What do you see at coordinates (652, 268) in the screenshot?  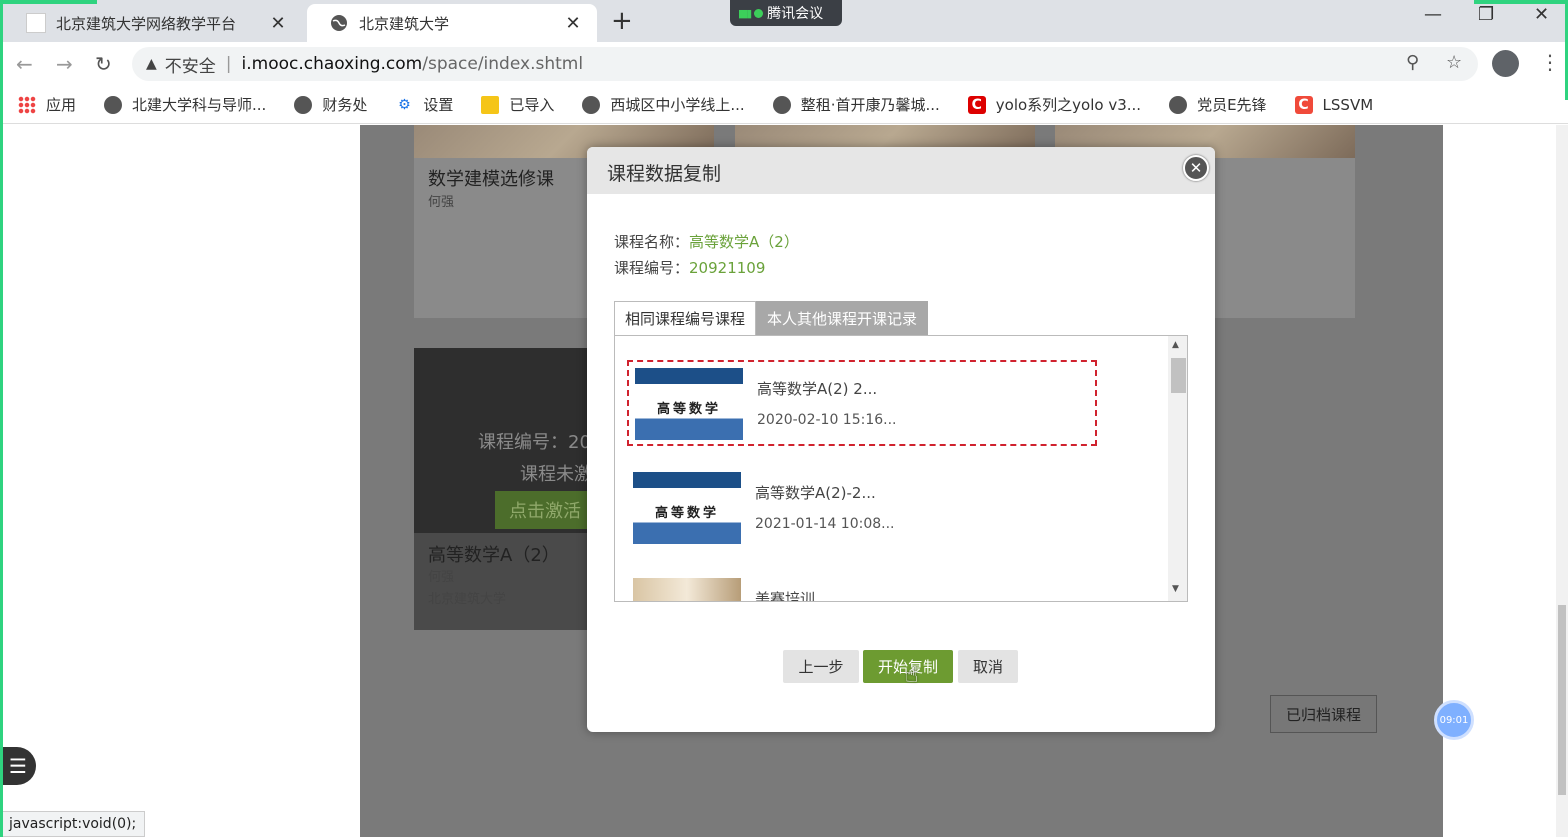 I see `course-code-label: 课程编号：` at bounding box center [652, 268].